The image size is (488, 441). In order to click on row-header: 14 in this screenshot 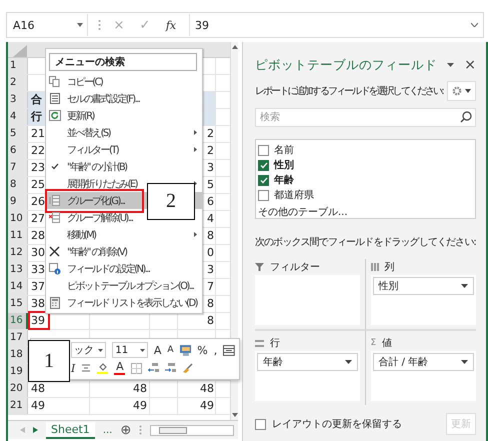, I will do `click(18, 287)`.